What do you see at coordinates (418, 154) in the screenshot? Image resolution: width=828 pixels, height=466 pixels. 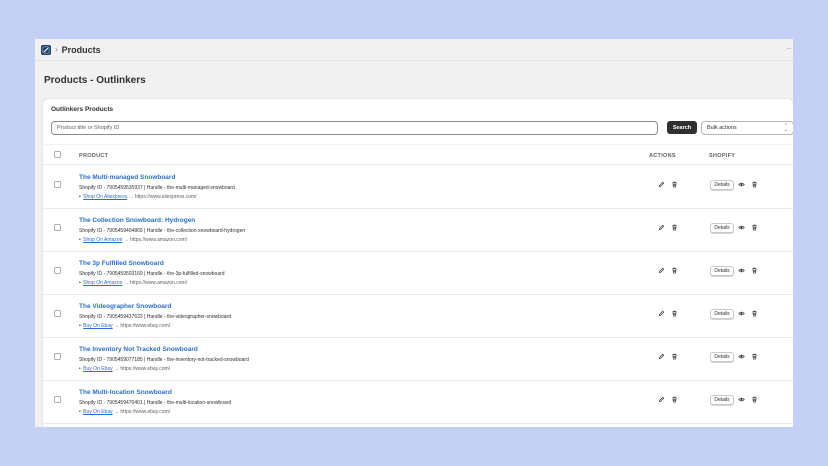 I see `table-header: PRODUCT ACTIONS SHOPIFY` at bounding box center [418, 154].